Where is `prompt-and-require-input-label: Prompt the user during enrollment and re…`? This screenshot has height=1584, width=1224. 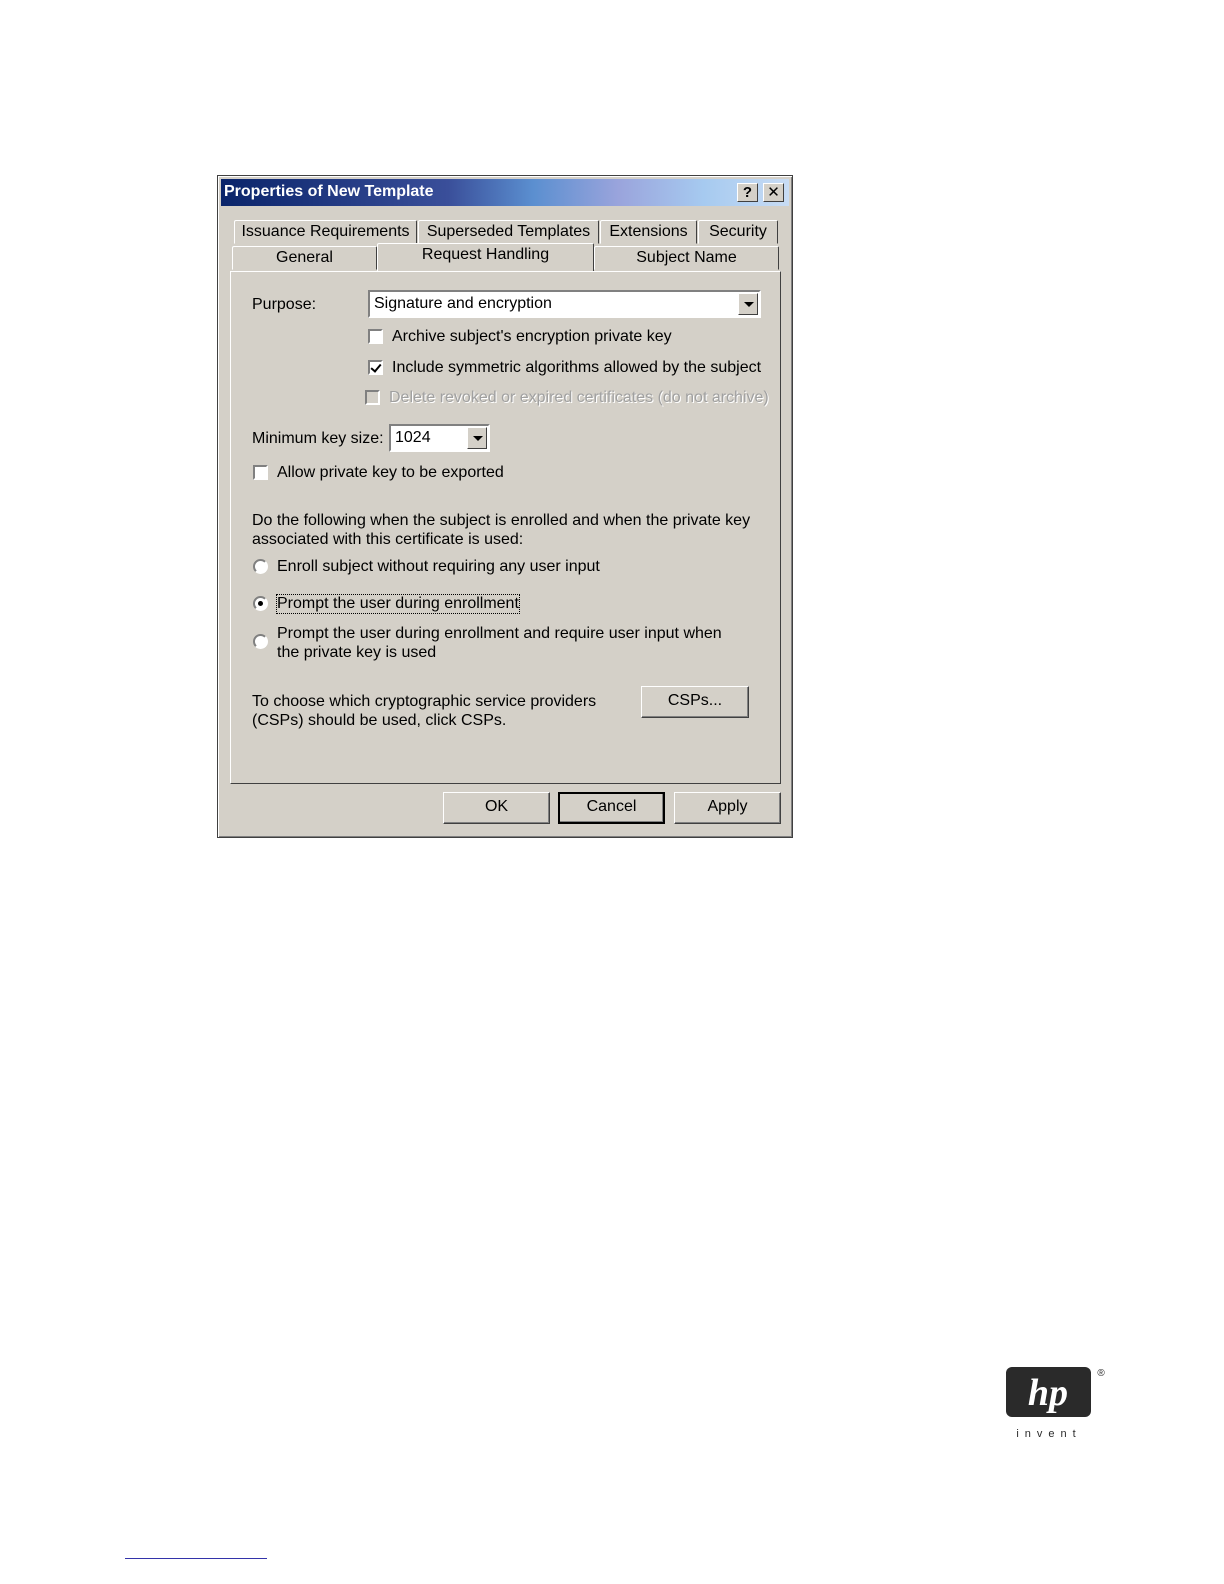 prompt-and-require-input-label: Prompt the user during enrollment and re… is located at coordinates (507, 643).